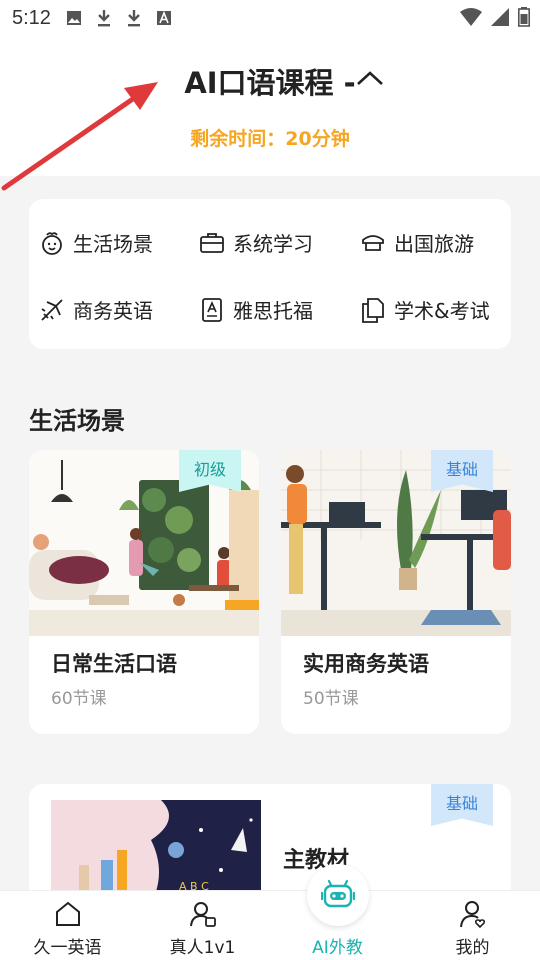 Image resolution: width=540 pixels, height=960 pixels. Describe the element at coordinates (52, 243) in the screenshot. I see `baby-face-icon` at that location.